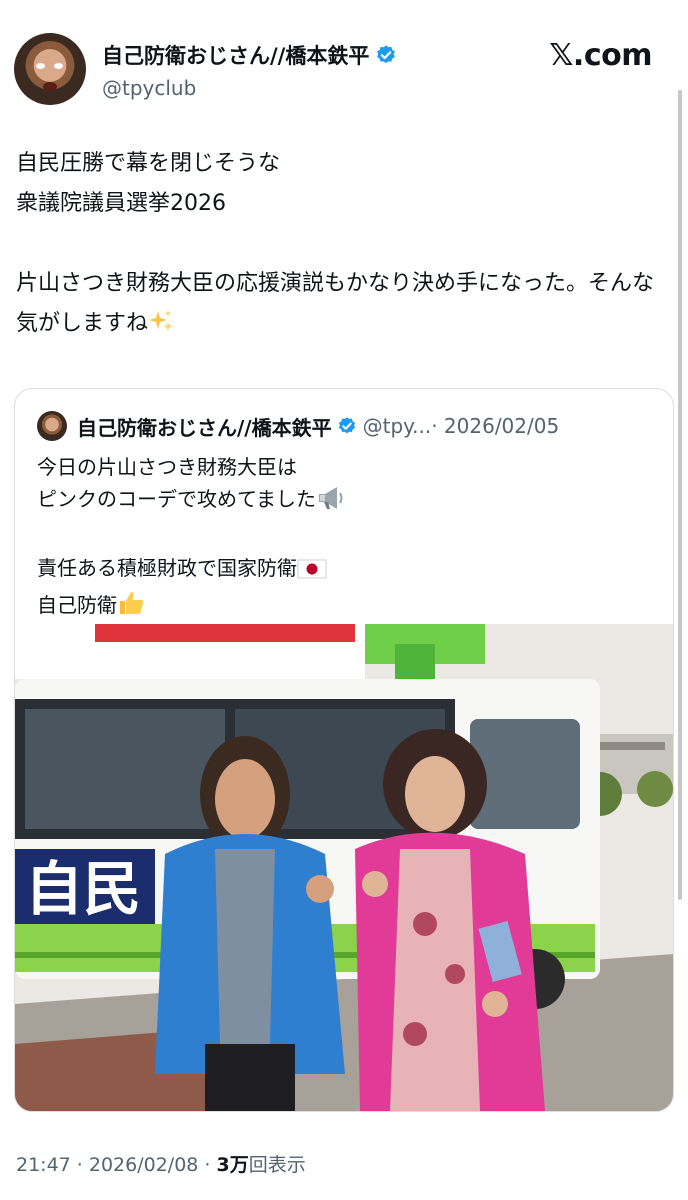 Image resolution: width=688 pixels, height=1200 pixels. What do you see at coordinates (52, 426) in the screenshot?
I see `quoted-avatar` at bounding box center [52, 426].